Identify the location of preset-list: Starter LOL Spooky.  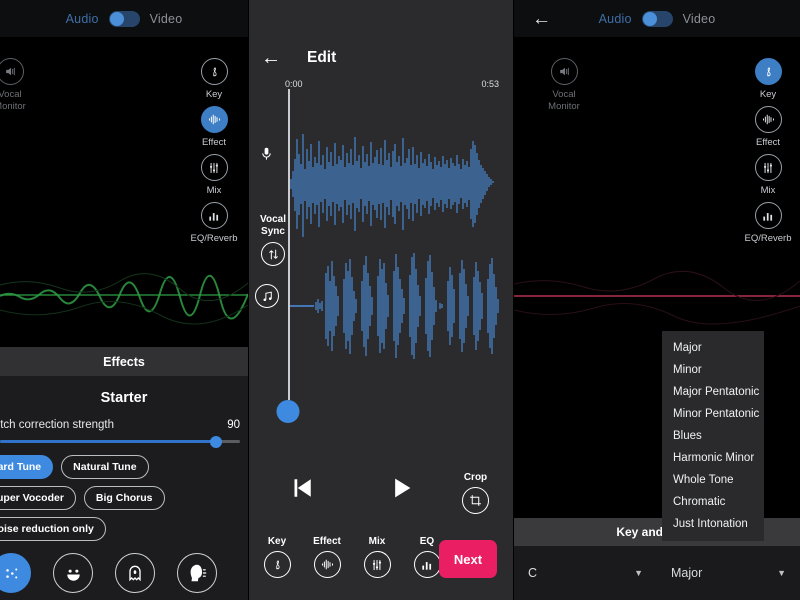
(124, 576).